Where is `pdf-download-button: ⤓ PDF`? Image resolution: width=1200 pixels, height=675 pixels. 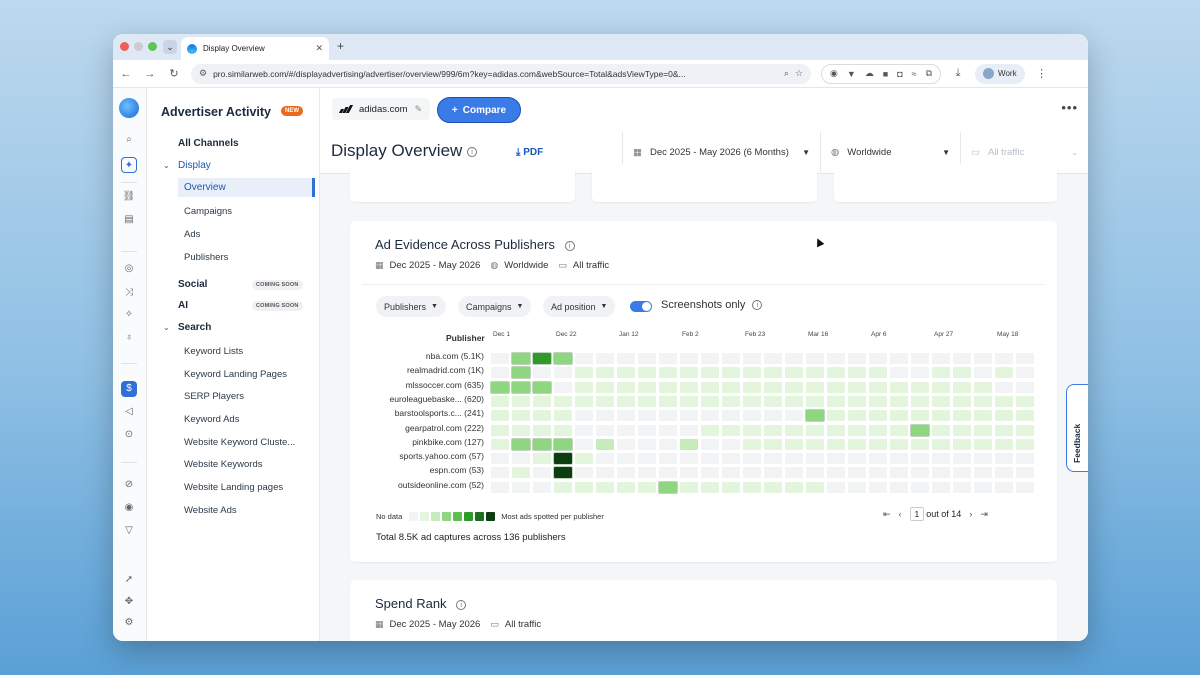 pdf-download-button: ⤓ PDF is located at coordinates (529, 152).